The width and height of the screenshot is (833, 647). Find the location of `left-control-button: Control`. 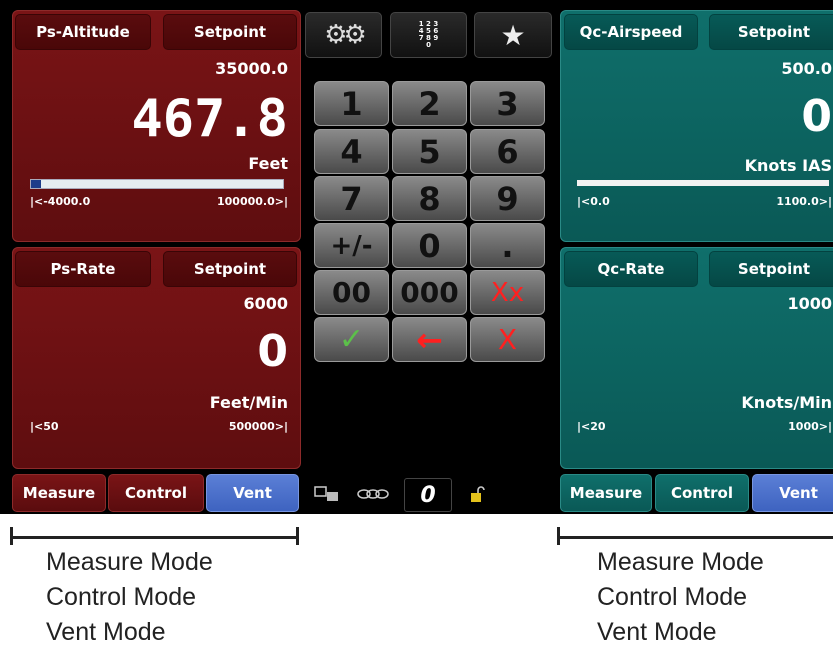

left-control-button: Control is located at coordinates (156, 493).